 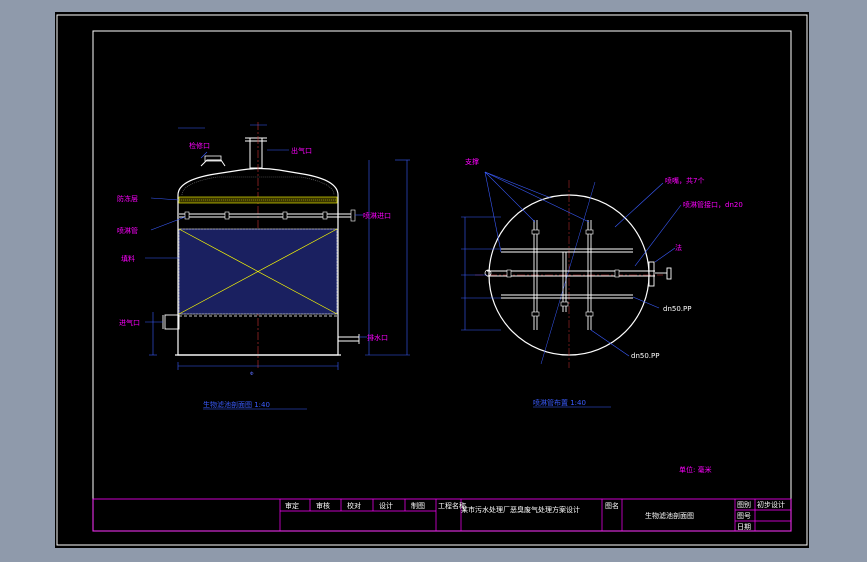 What do you see at coordinates (236, 404) in the screenshot?
I see `section-caption: 生物滤池剖面图 1:40` at bounding box center [236, 404].